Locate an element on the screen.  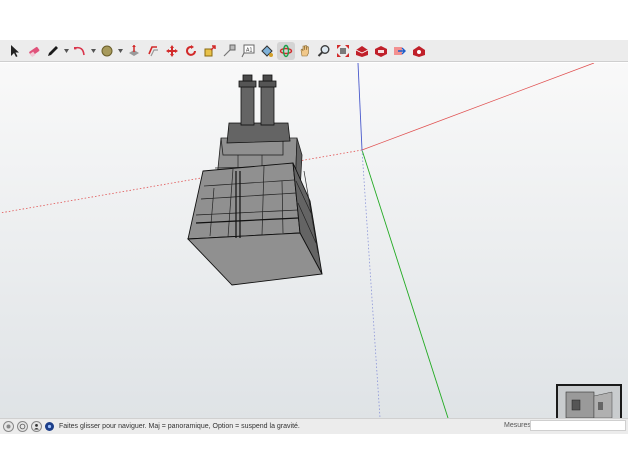
measures-input is located at coordinates (578, 425).